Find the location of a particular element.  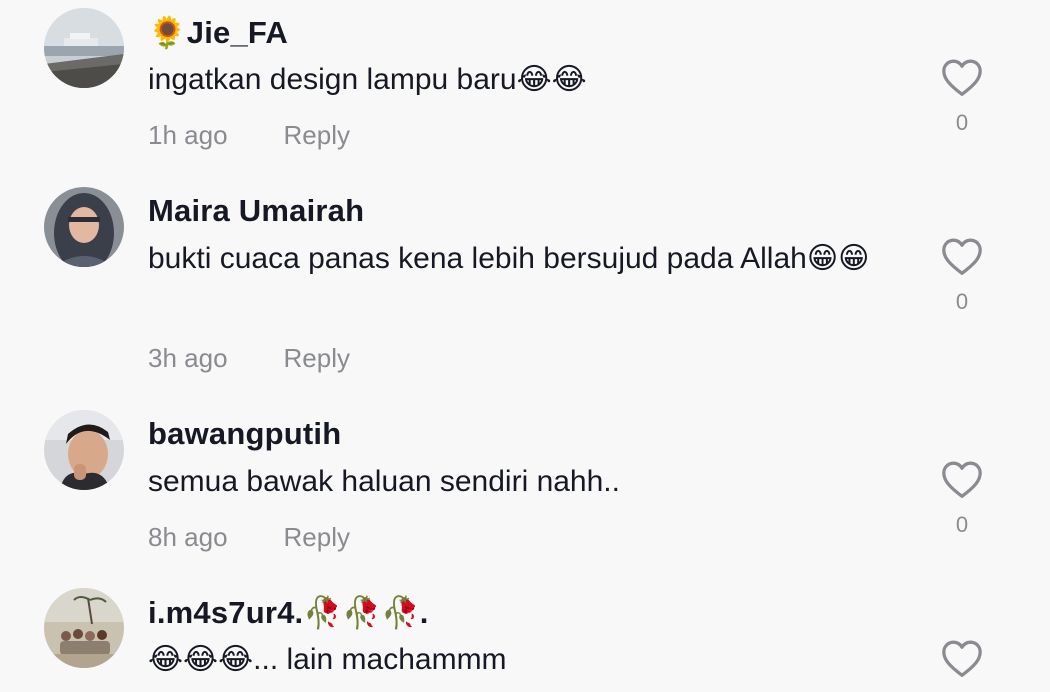

comment-time: 3h ago is located at coordinates (188, 358).